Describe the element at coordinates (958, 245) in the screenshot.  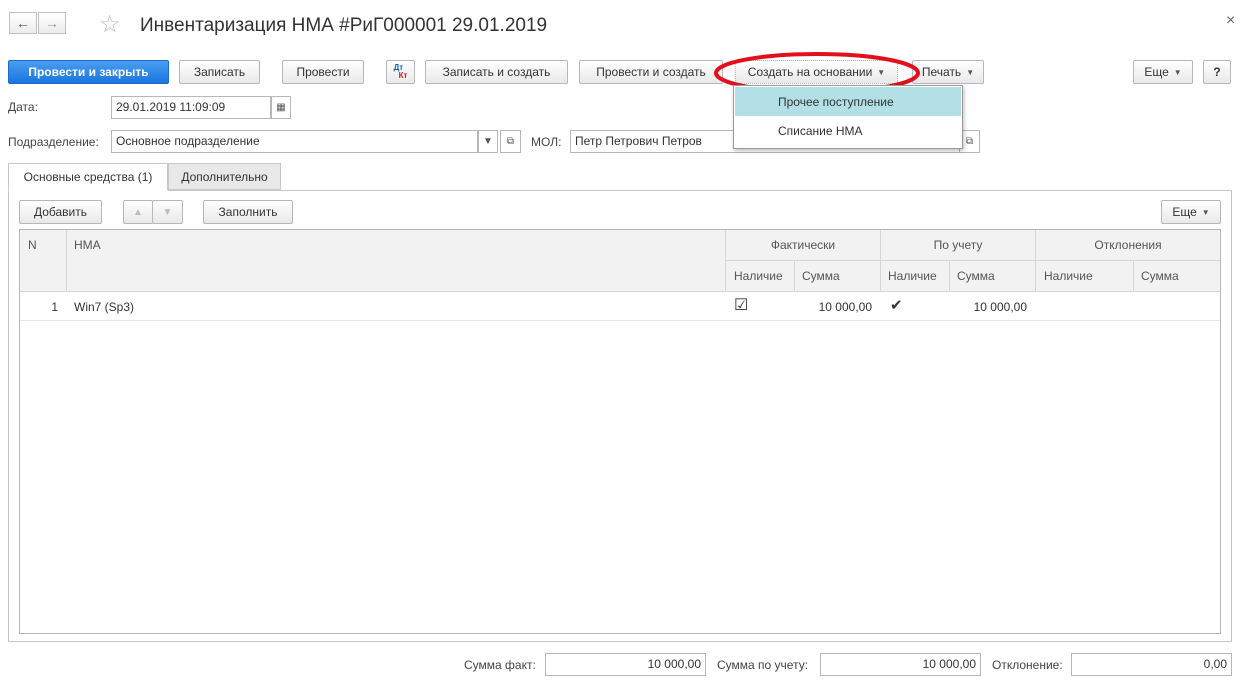
I see `col-header-accounting: По учету` at that location.